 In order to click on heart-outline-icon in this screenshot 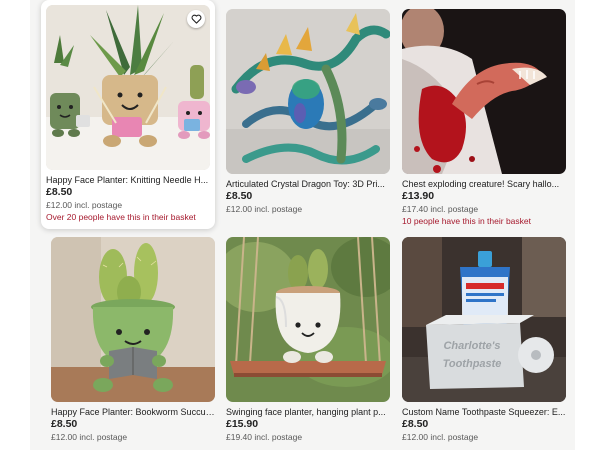, I will do `click(196, 19)`.